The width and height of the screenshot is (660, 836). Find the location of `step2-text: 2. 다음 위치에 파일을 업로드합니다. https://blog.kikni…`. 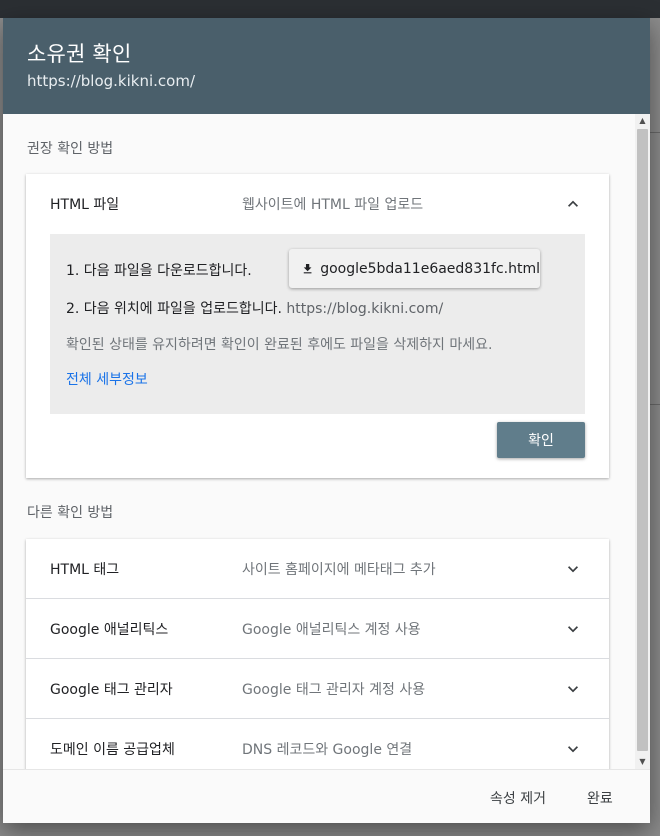

step2-text: 2. 다음 위치에 파일을 업로드합니다. https://blog.kikni… is located at coordinates (254, 308).